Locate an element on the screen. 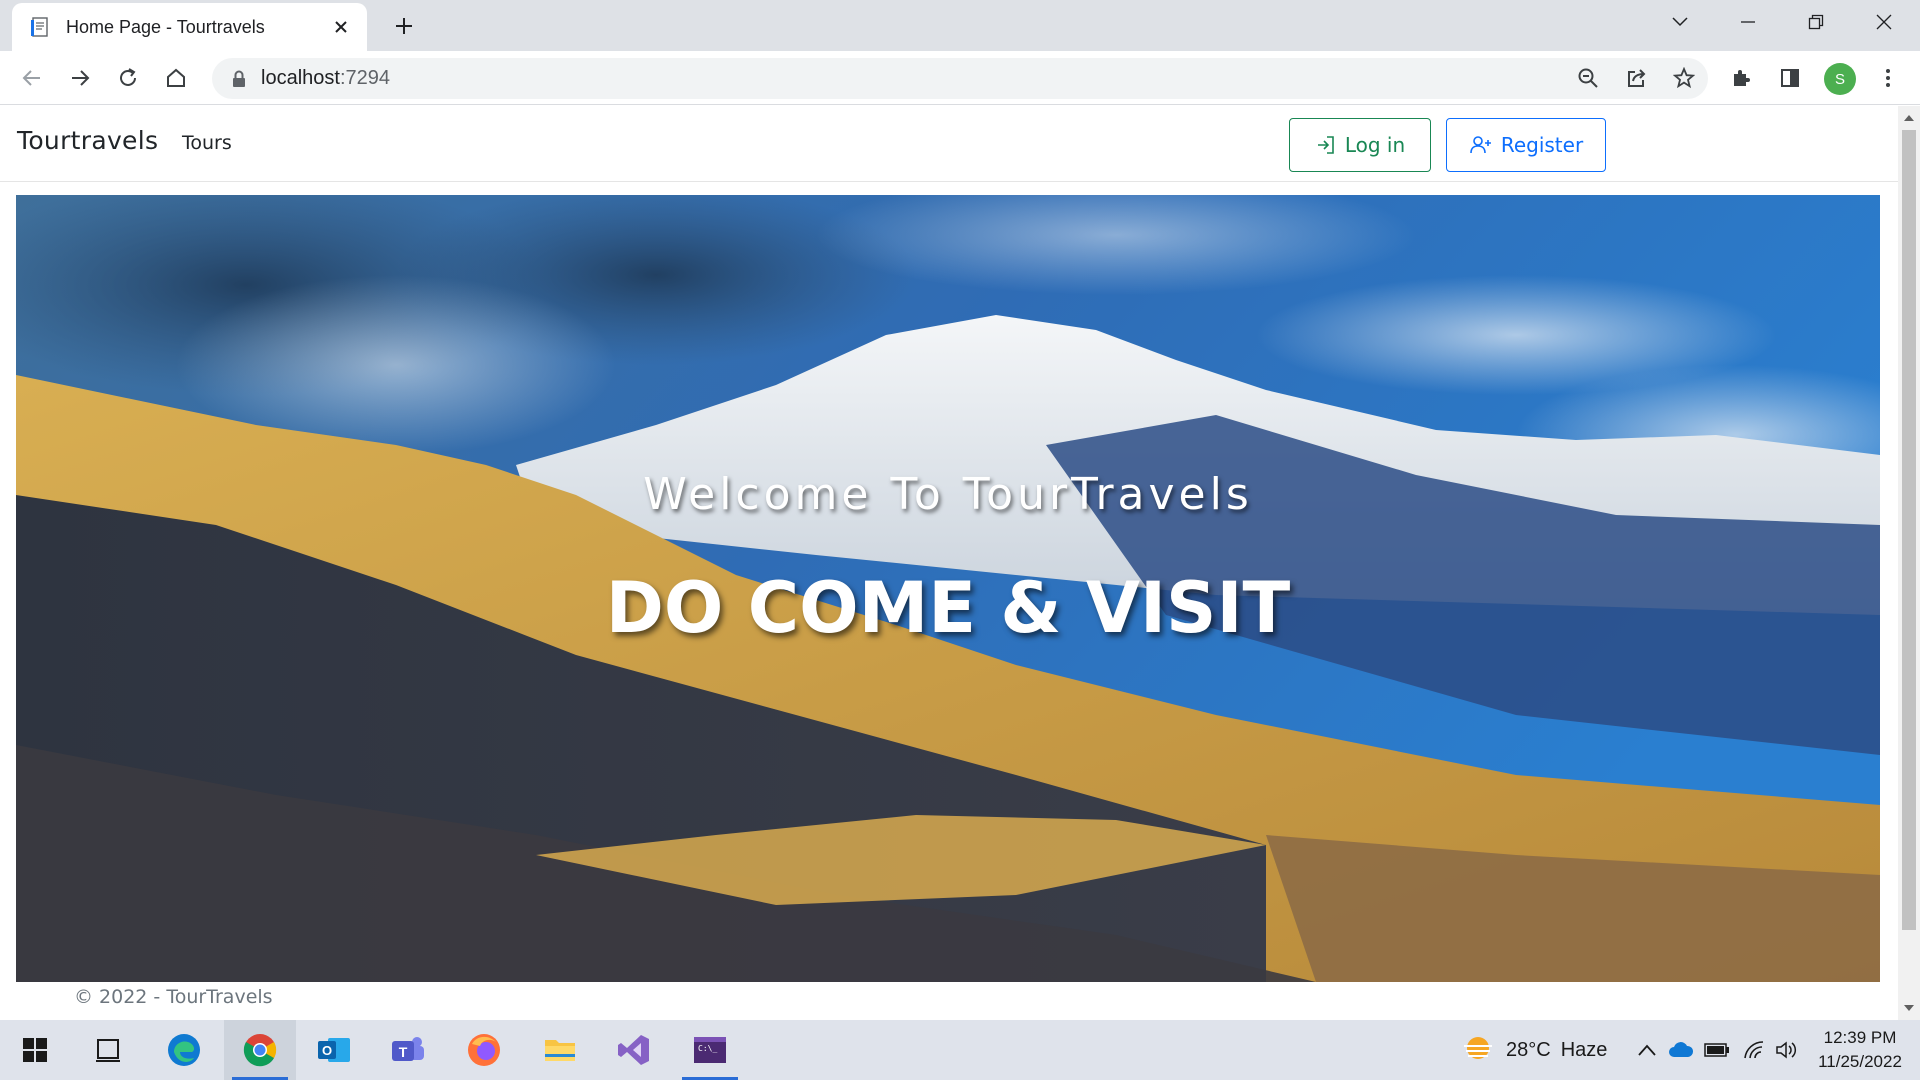 The image size is (1920, 1080). onedrive-icon is located at coordinates (1681, 1050).